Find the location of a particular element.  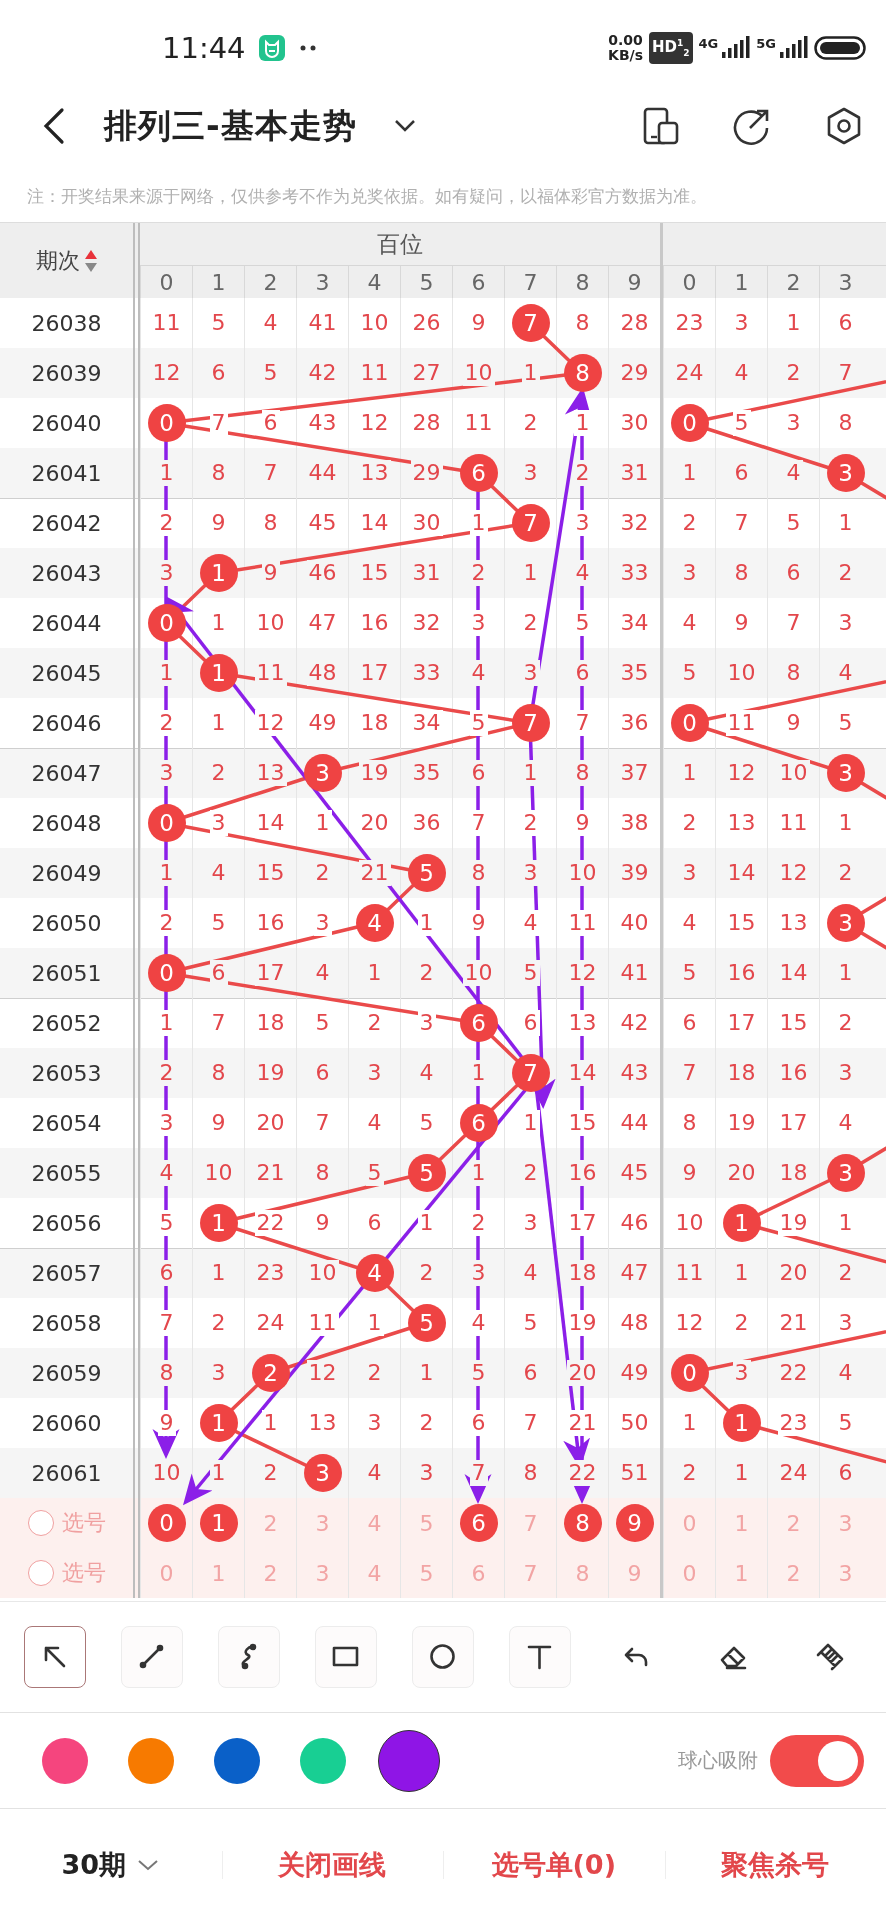

issue-number: 26050 is located at coordinates (66, 923).